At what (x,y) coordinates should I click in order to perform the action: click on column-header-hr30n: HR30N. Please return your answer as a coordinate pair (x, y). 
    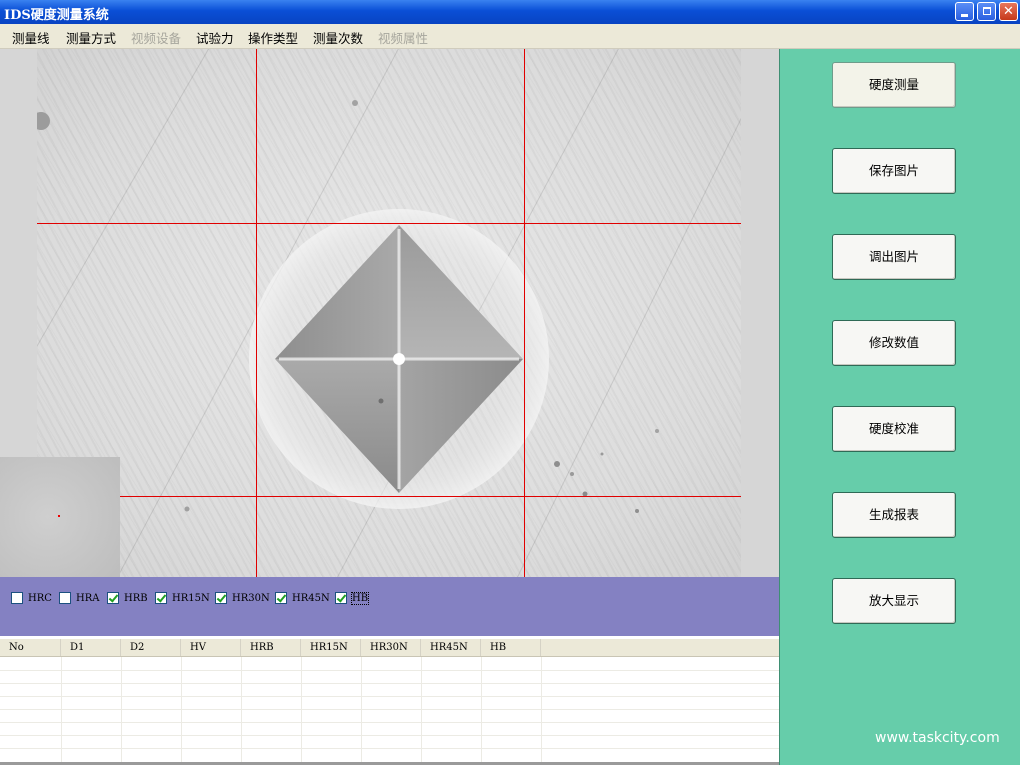
    Looking at the image, I should click on (391, 647).